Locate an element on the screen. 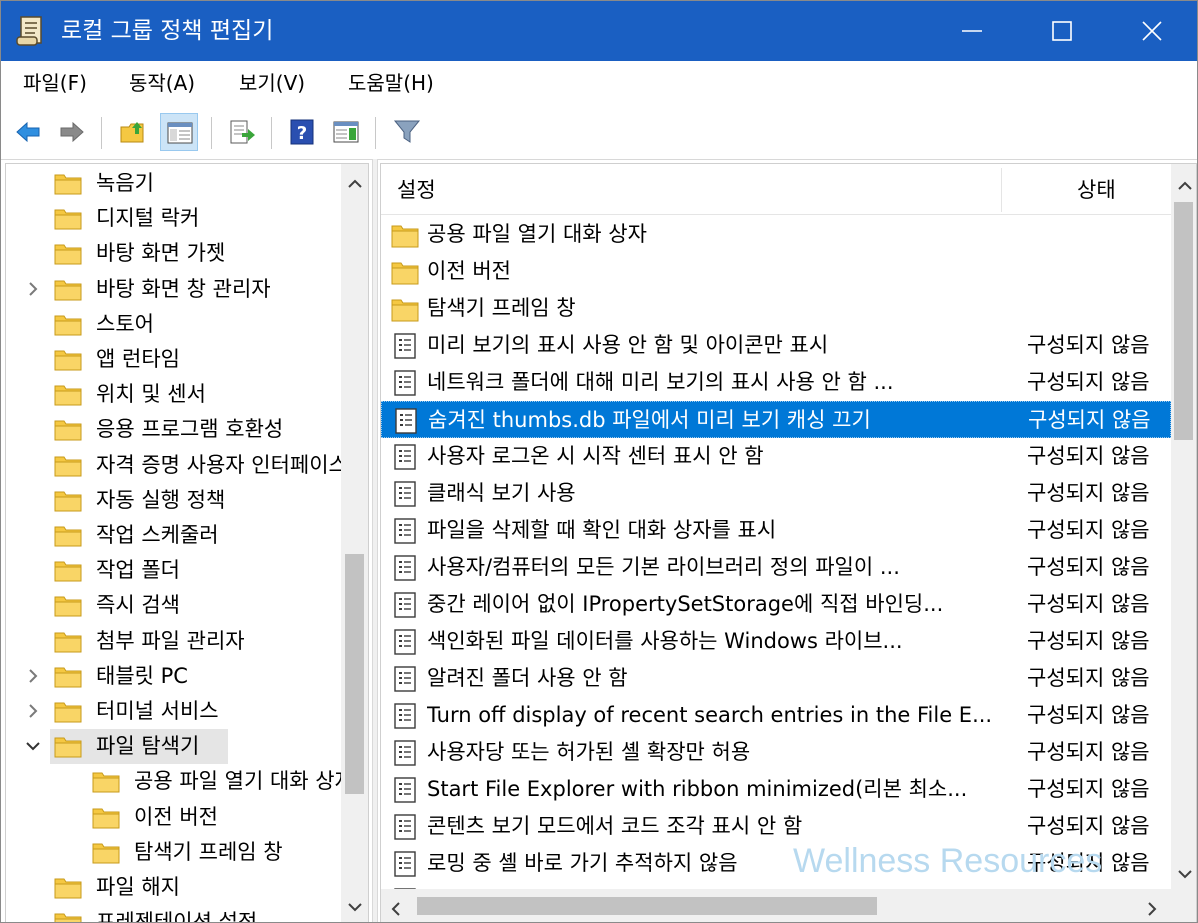  export-list-button is located at coordinates (242, 132).